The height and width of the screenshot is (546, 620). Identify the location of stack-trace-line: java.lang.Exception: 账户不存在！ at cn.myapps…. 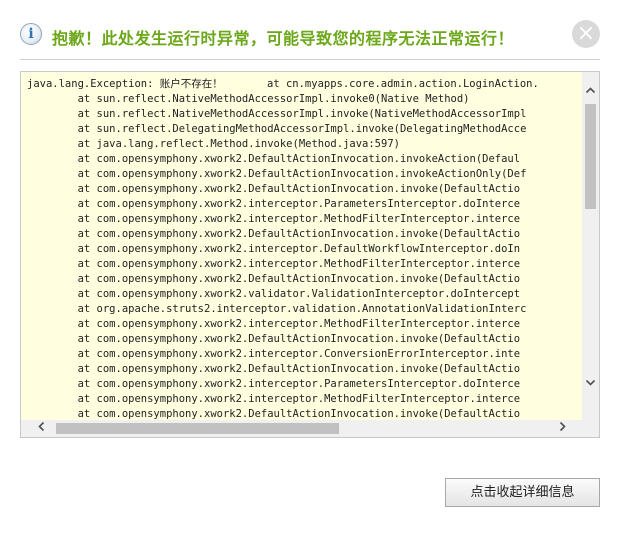
(283, 84).